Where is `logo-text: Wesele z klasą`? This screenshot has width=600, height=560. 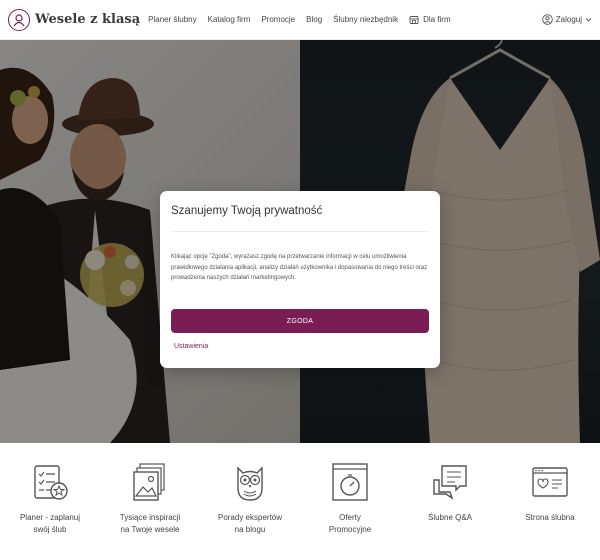
logo-text: Wesele z klasą is located at coordinates (88, 19).